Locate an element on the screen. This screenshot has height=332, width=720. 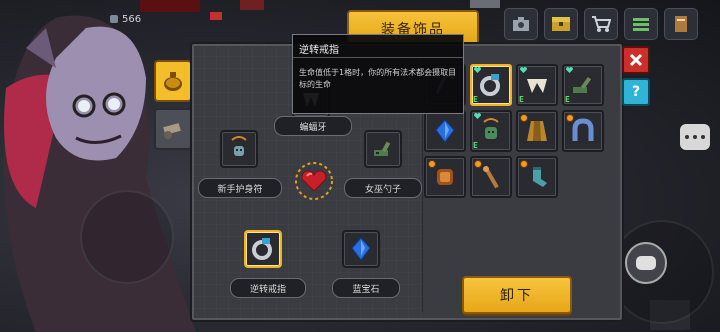
chat-button is located at coordinates (646, 263).